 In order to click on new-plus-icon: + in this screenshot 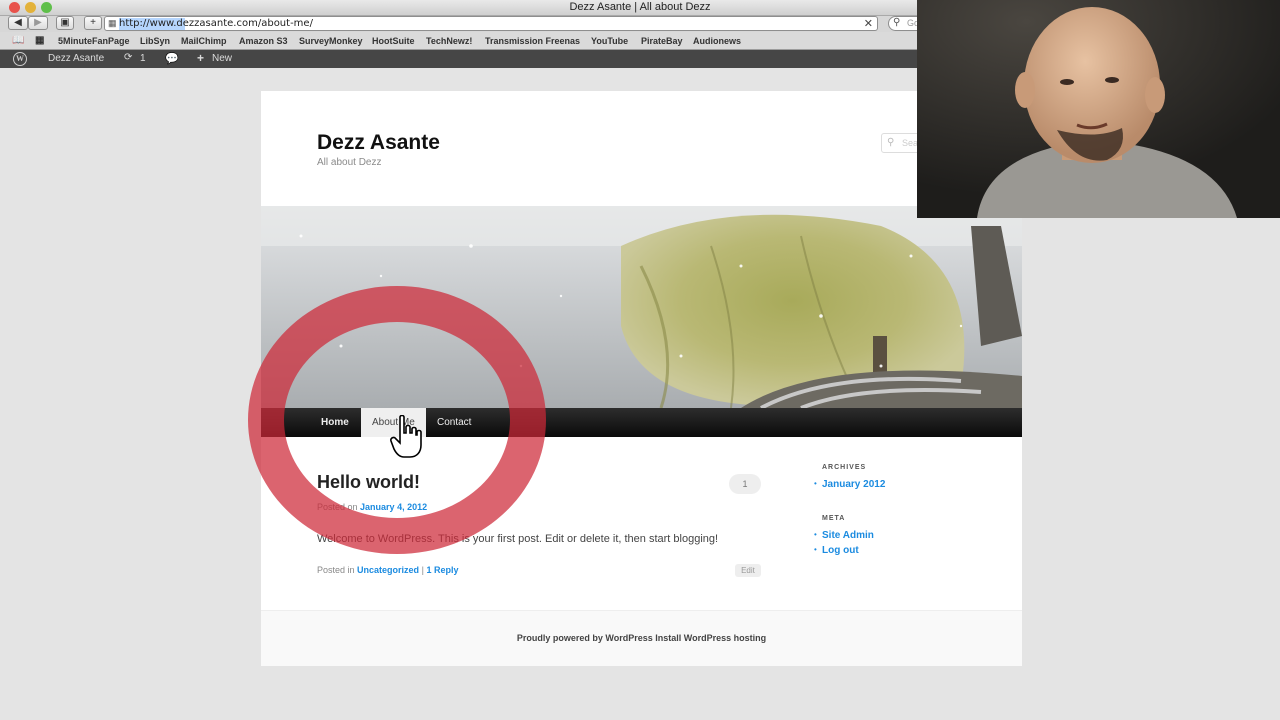, I will do `click(200, 58)`.